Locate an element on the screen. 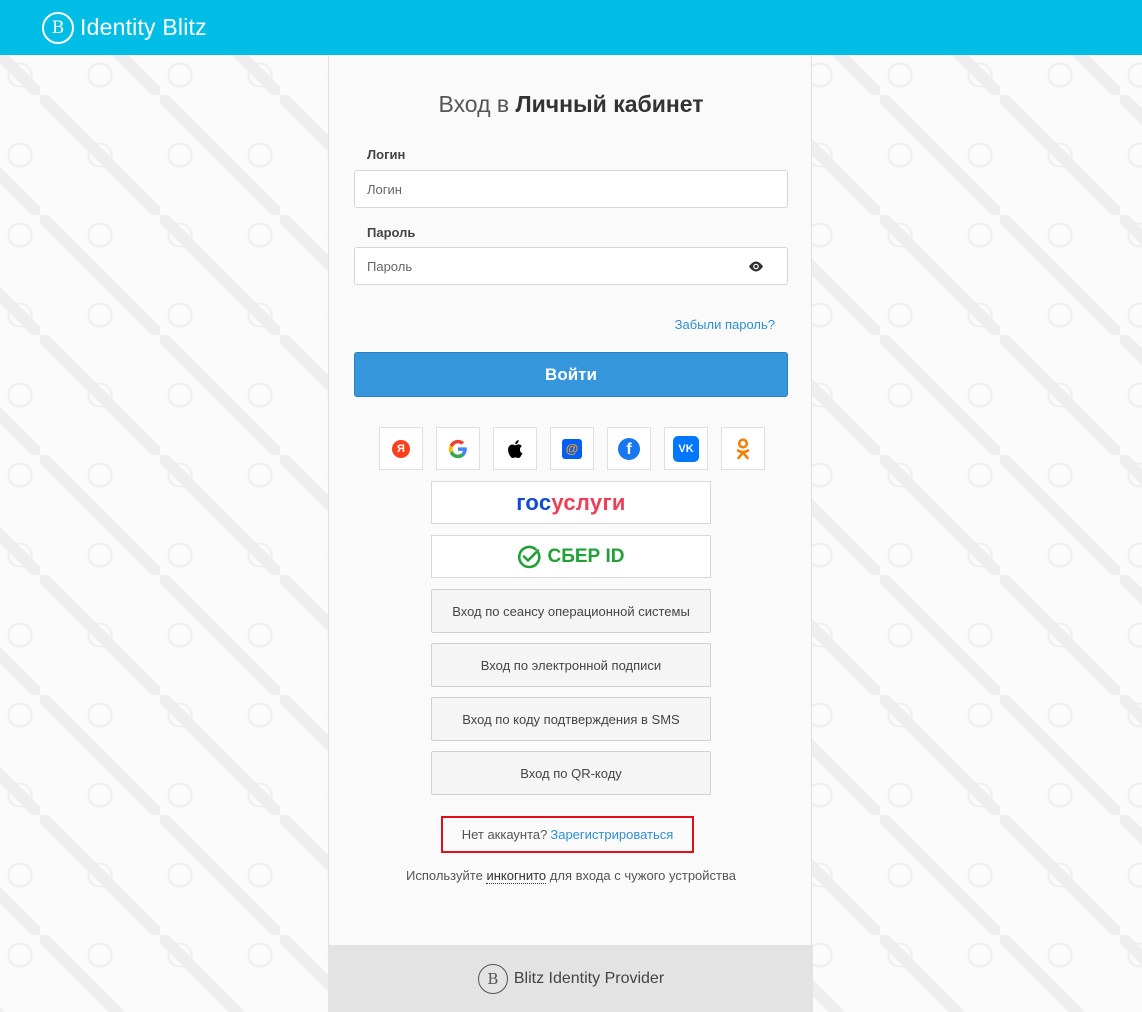  register-link: Зарегистрироваться is located at coordinates (611, 834).